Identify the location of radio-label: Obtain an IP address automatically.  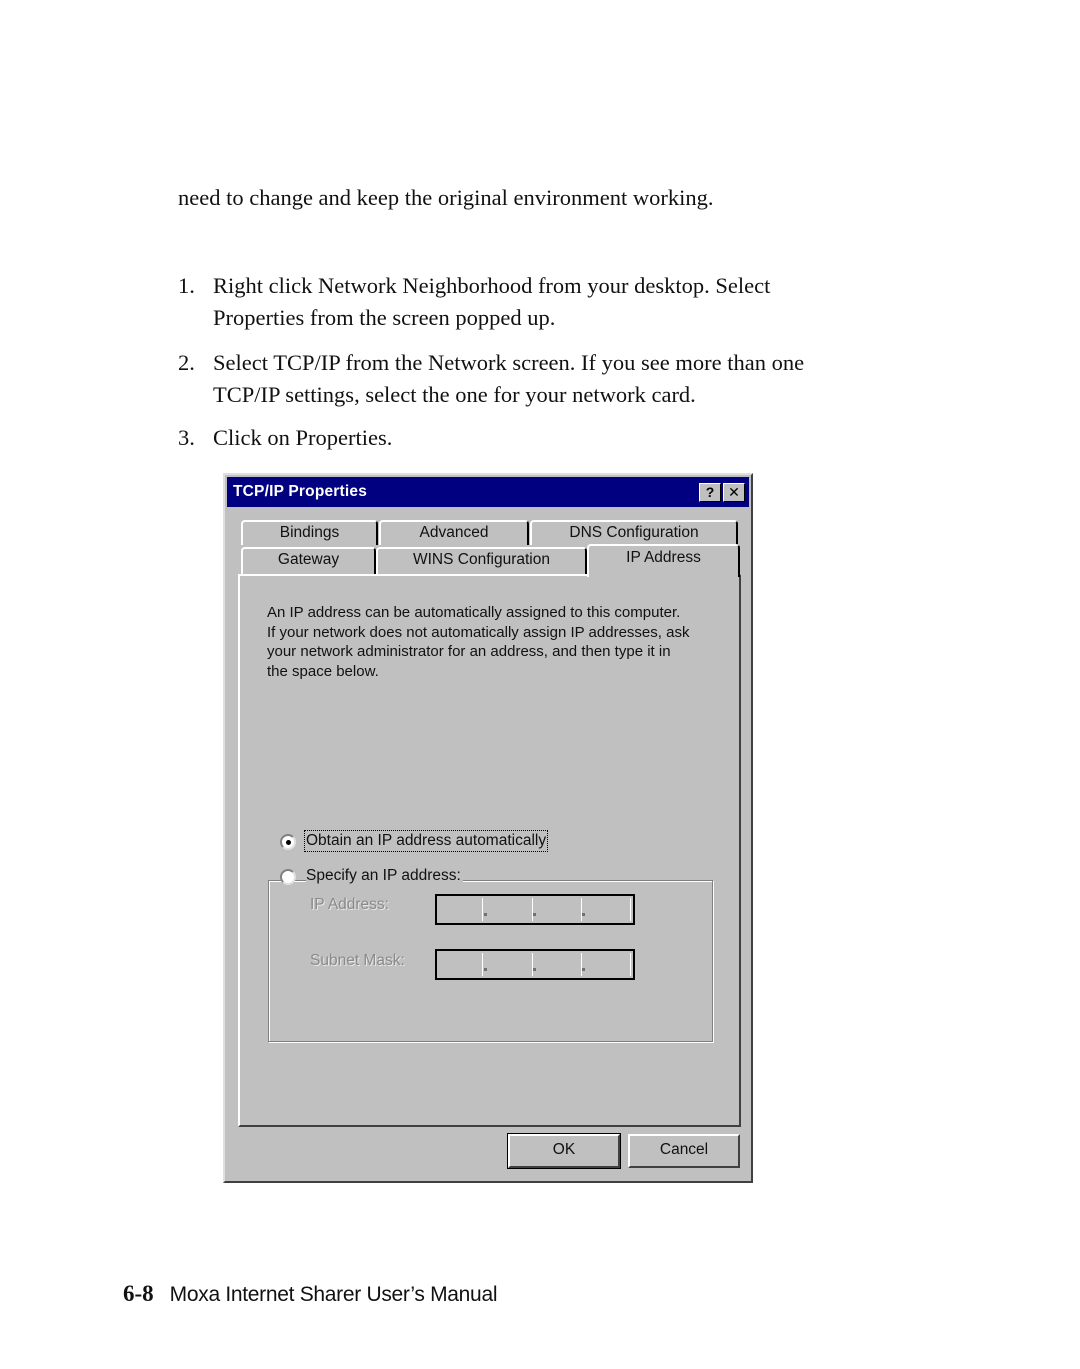
(426, 841).